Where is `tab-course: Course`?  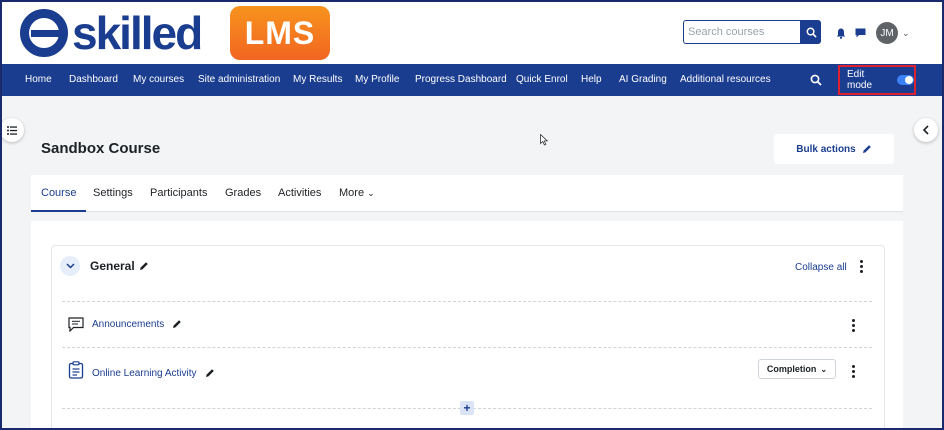 tab-course: Course is located at coordinates (59, 193).